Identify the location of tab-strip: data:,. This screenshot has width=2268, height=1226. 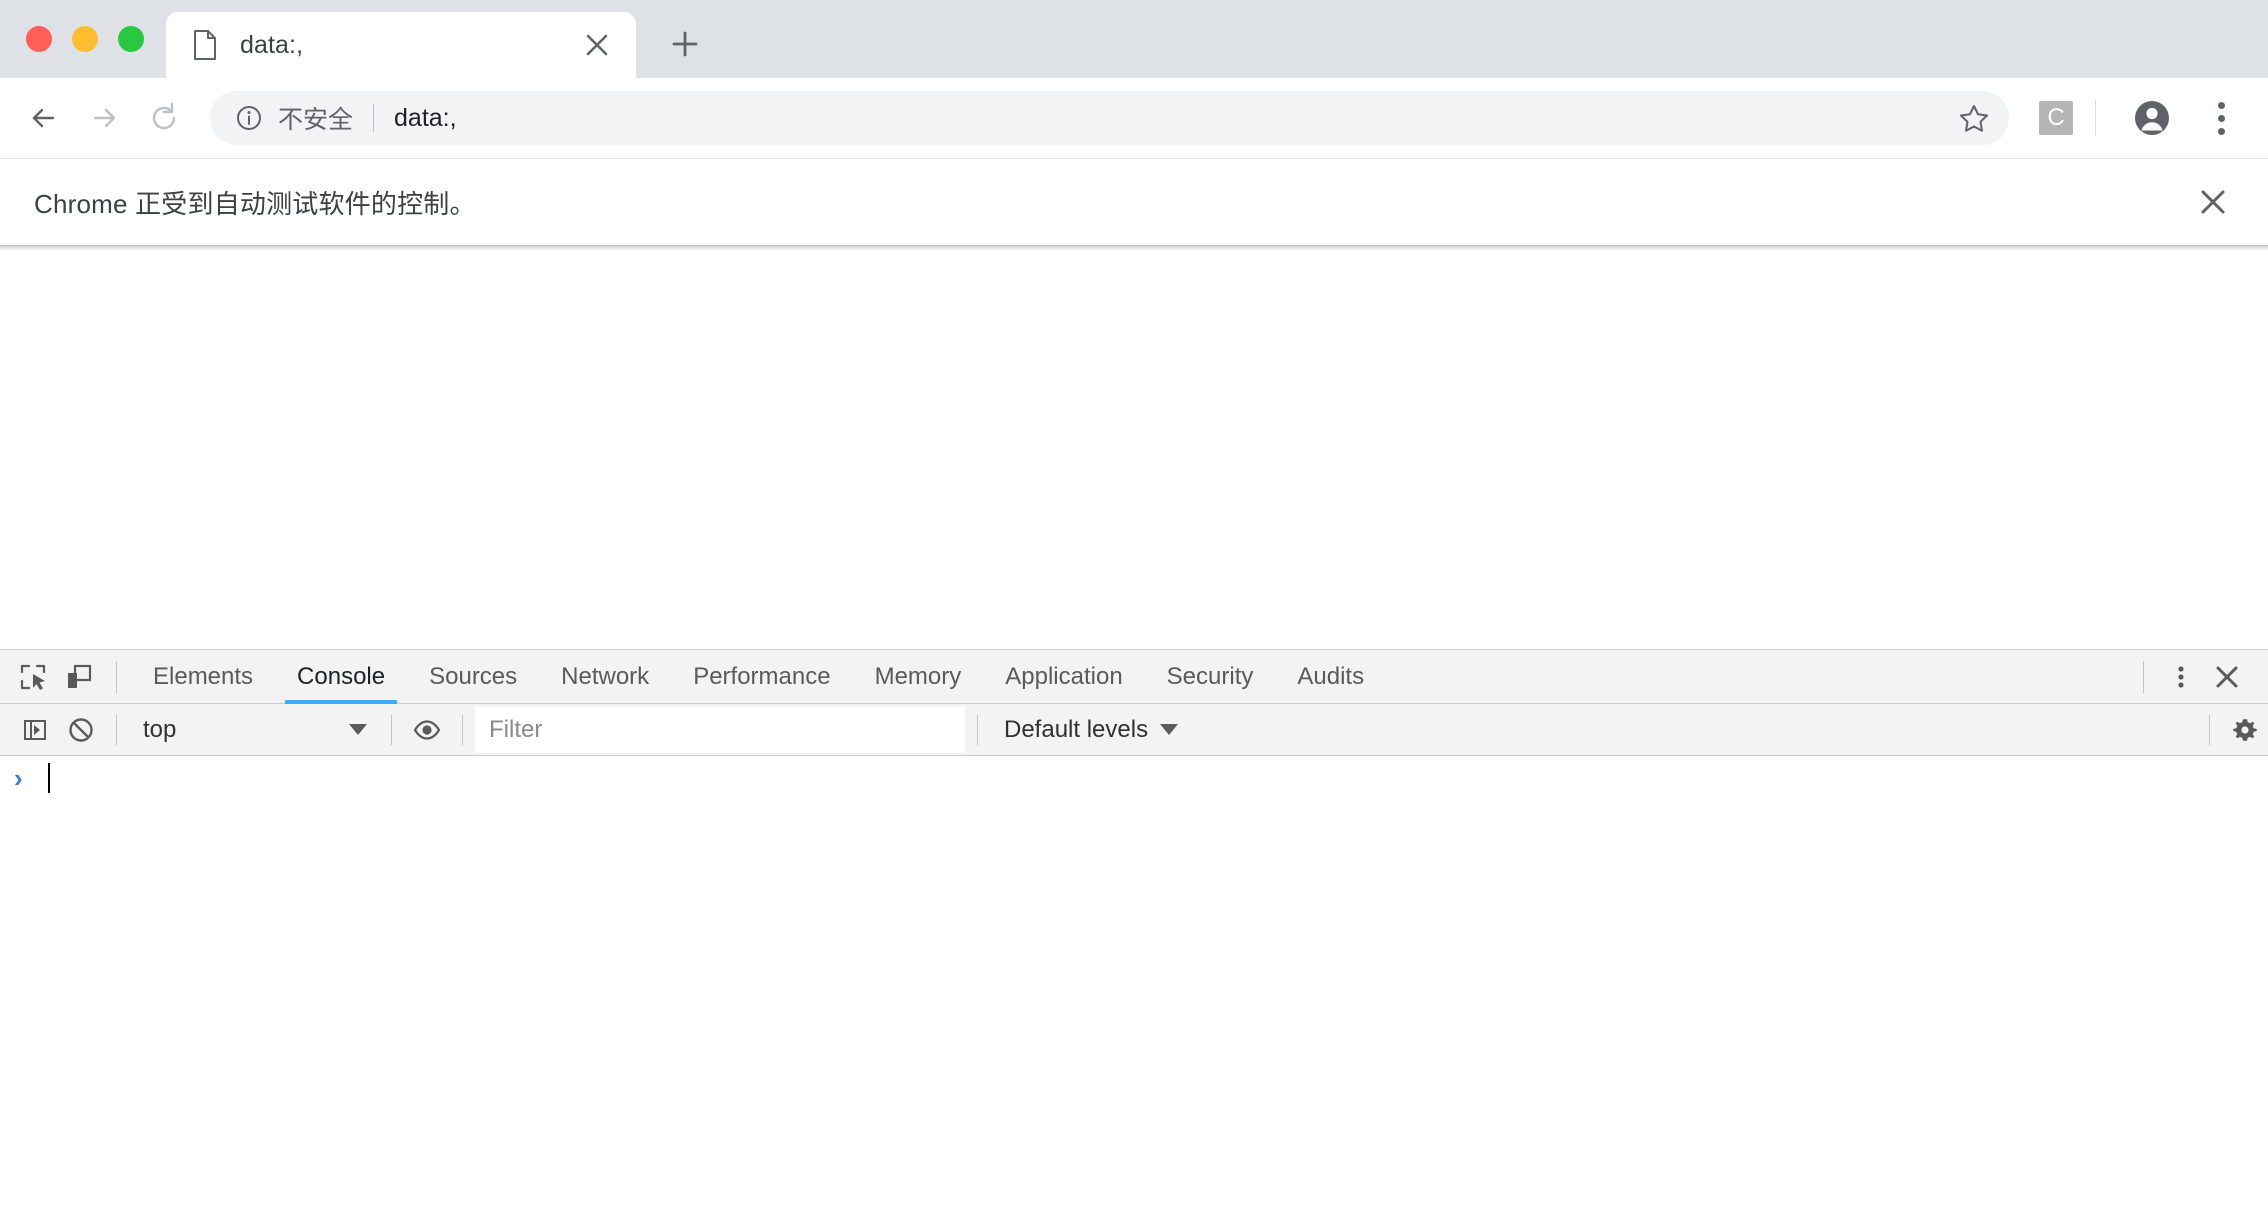
(1134, 39).